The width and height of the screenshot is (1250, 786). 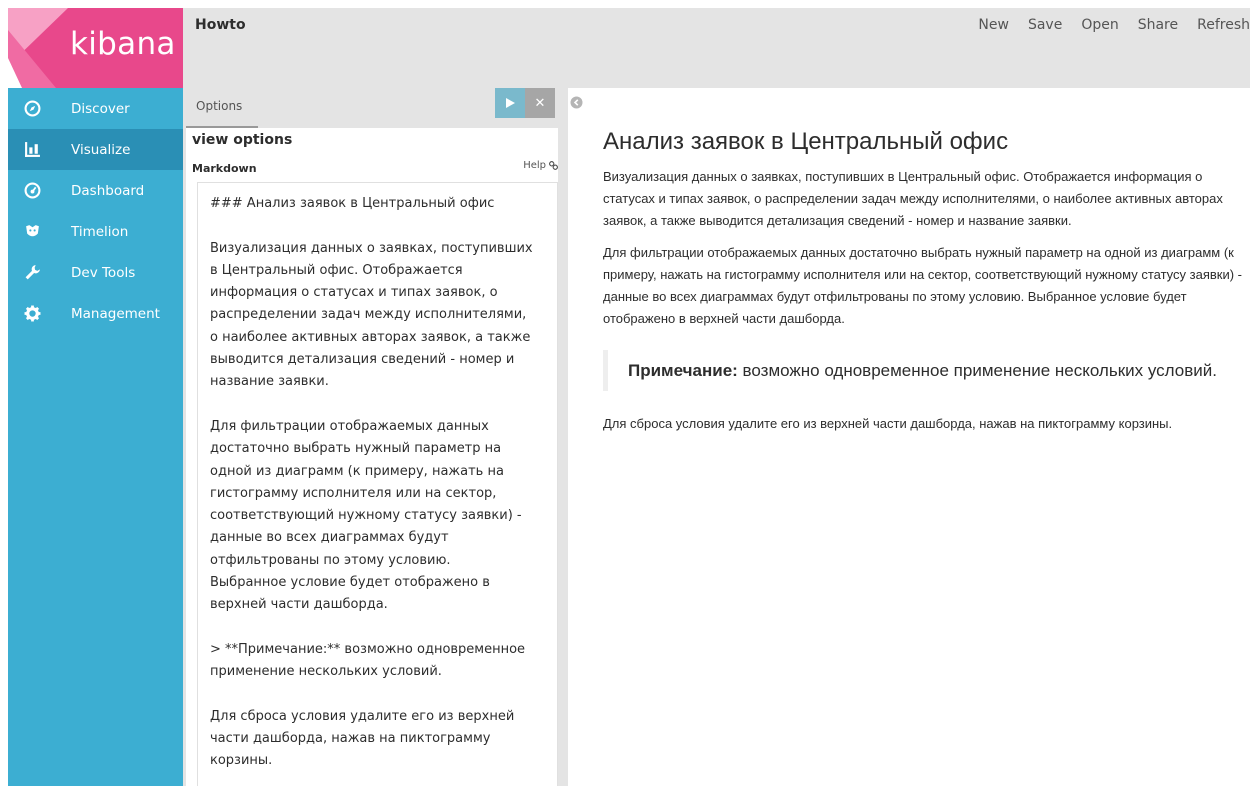 What do you see at coordinates (299, 605) in the screenshot?
I see `markdown-line: верхней части дашборда.` at bounding box center [299, 605].